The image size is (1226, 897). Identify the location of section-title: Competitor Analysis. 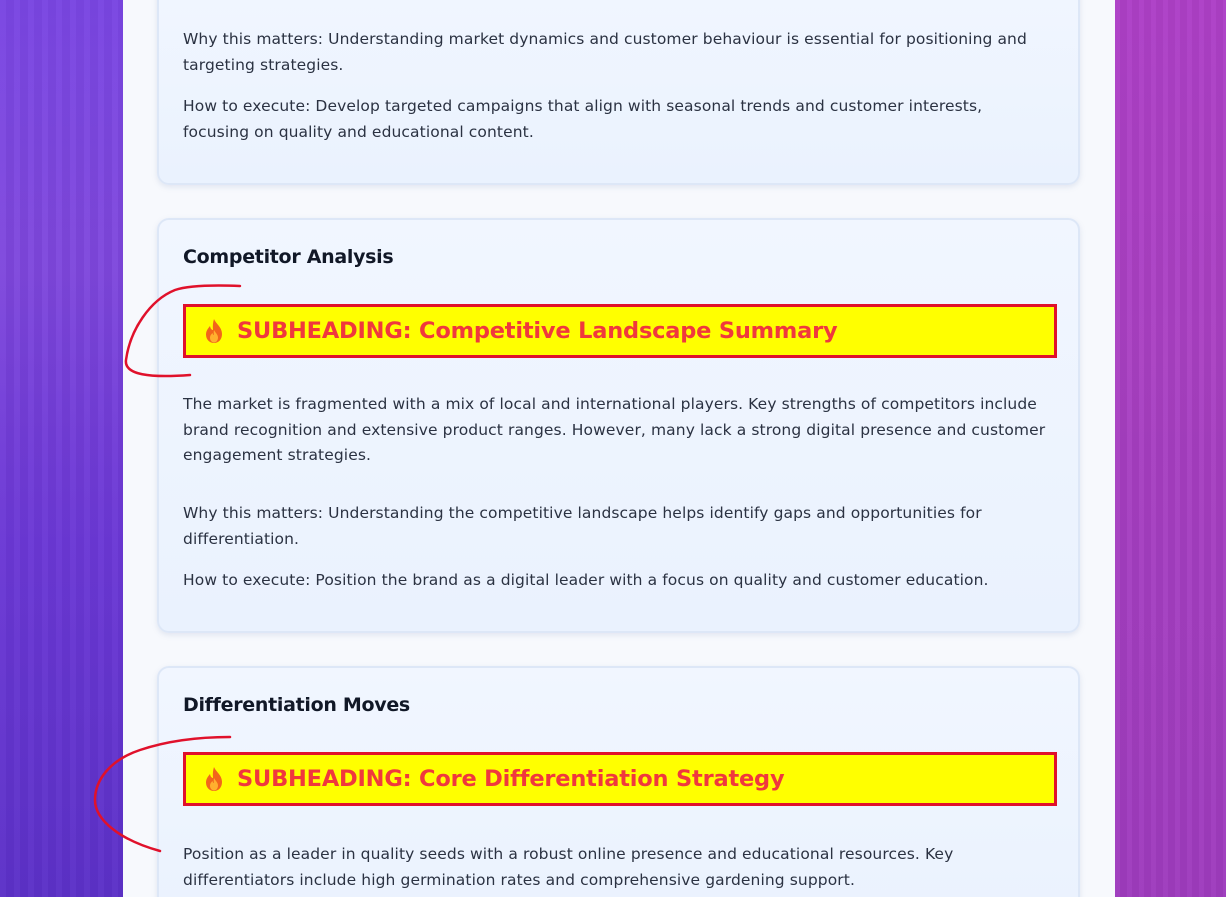
(288, 257).